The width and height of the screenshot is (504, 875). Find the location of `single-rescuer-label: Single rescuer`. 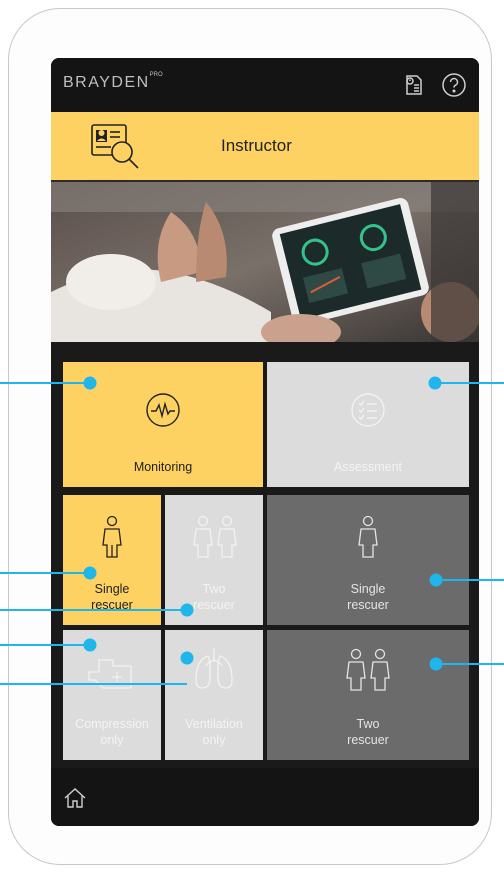

single-rescuer-label: Single rescuer is located at coordinates (112, 597).